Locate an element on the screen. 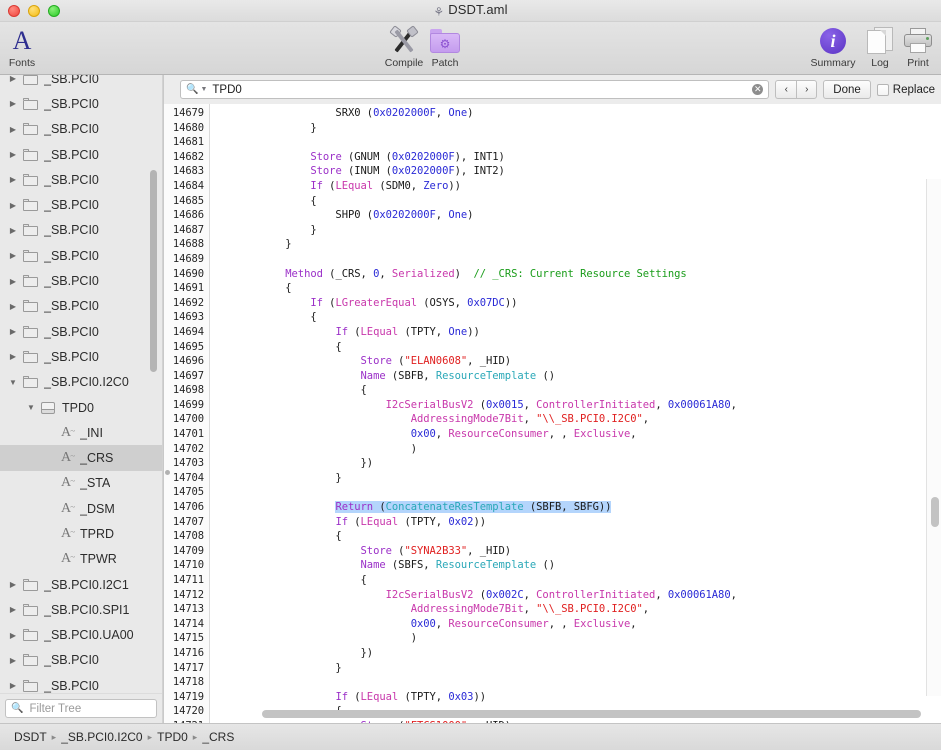  statusbar: DSDT ▸ _SB.PCI0.I2C0 ▸ TPD0 ▸ _CRS is located at coordinates (470, 736).